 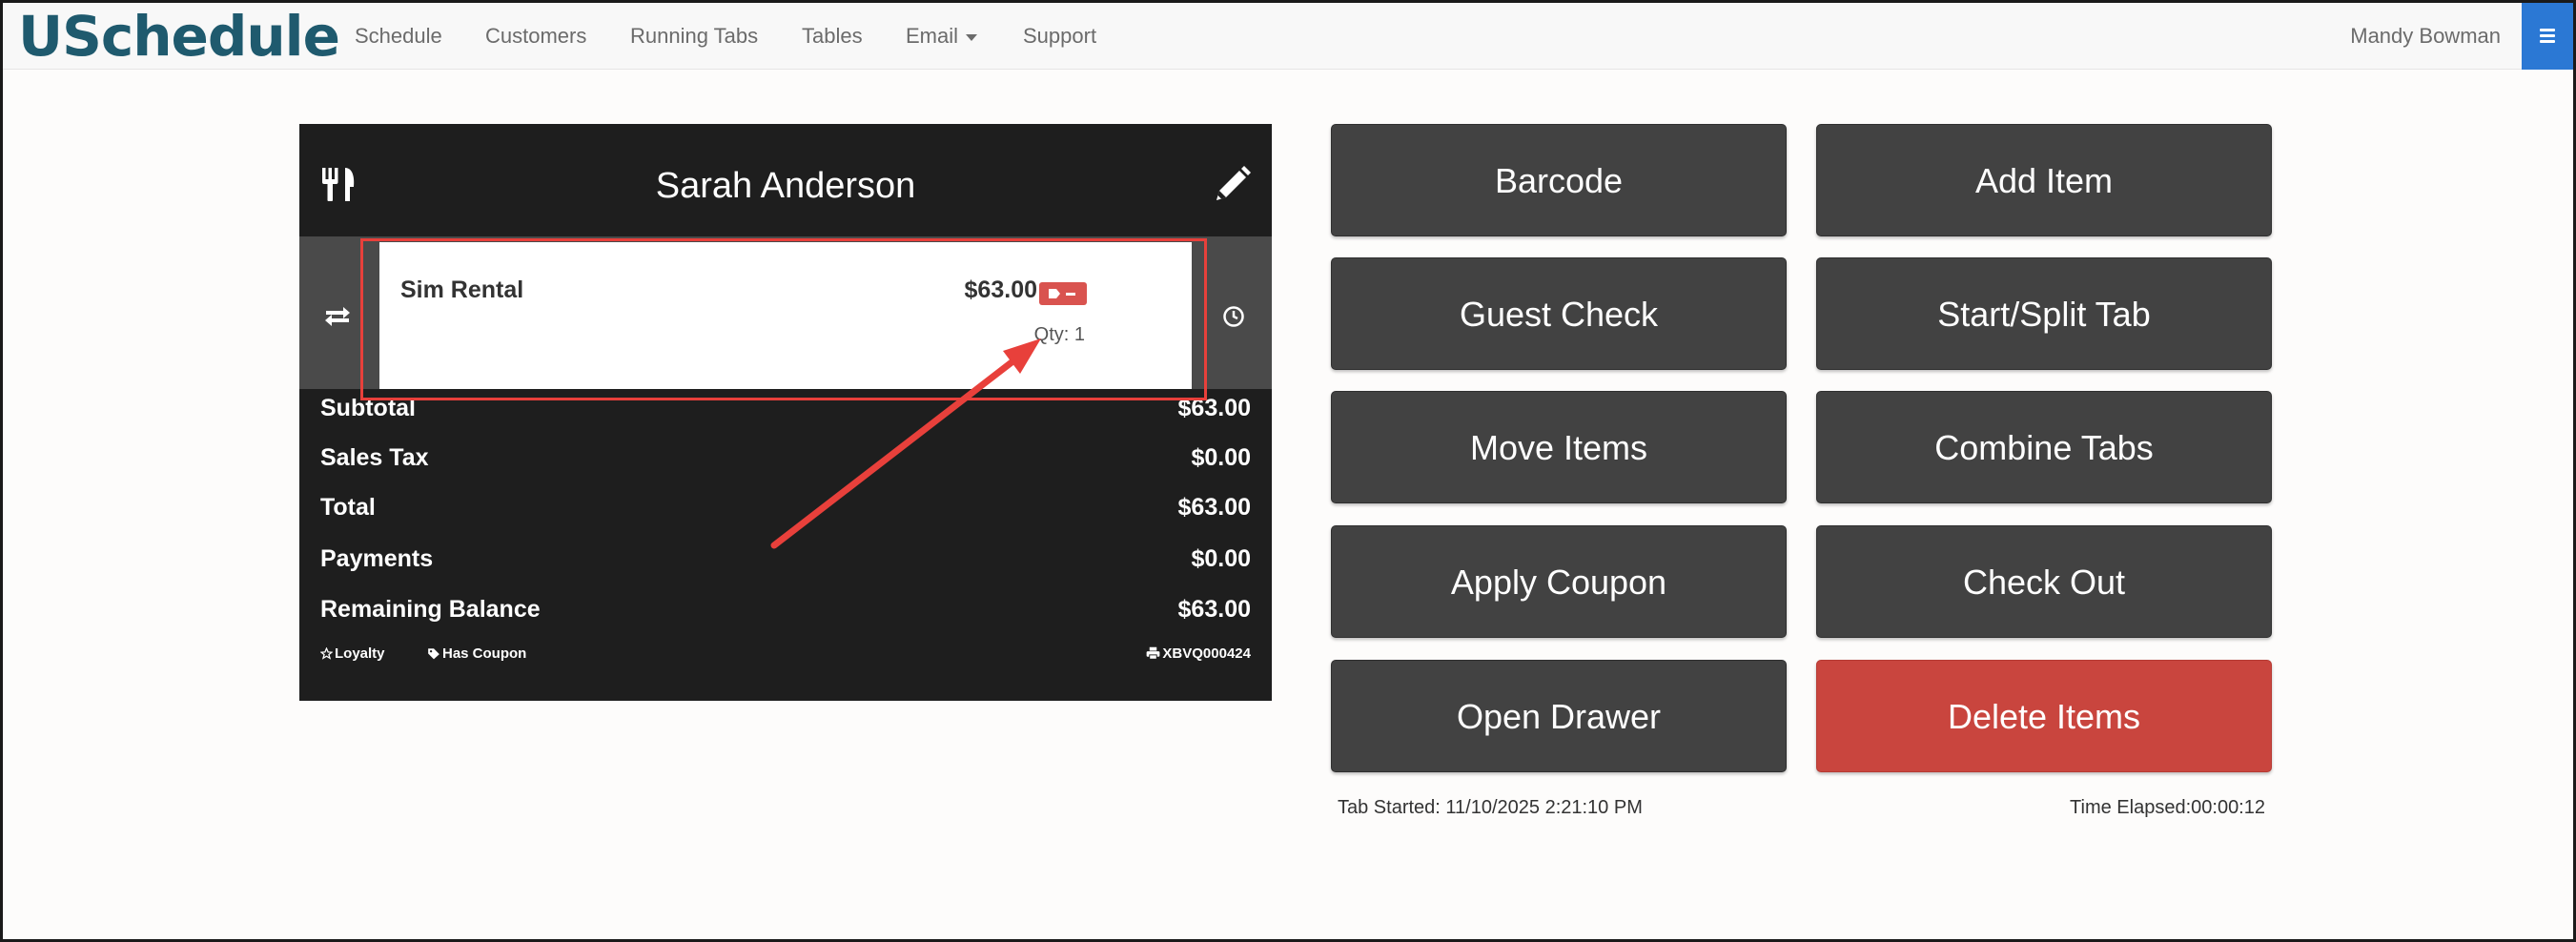 What do you see at coordinates (932, 36) in the screenshot?
I see `nav-email-label: Email` at bounding box center [932, 36].